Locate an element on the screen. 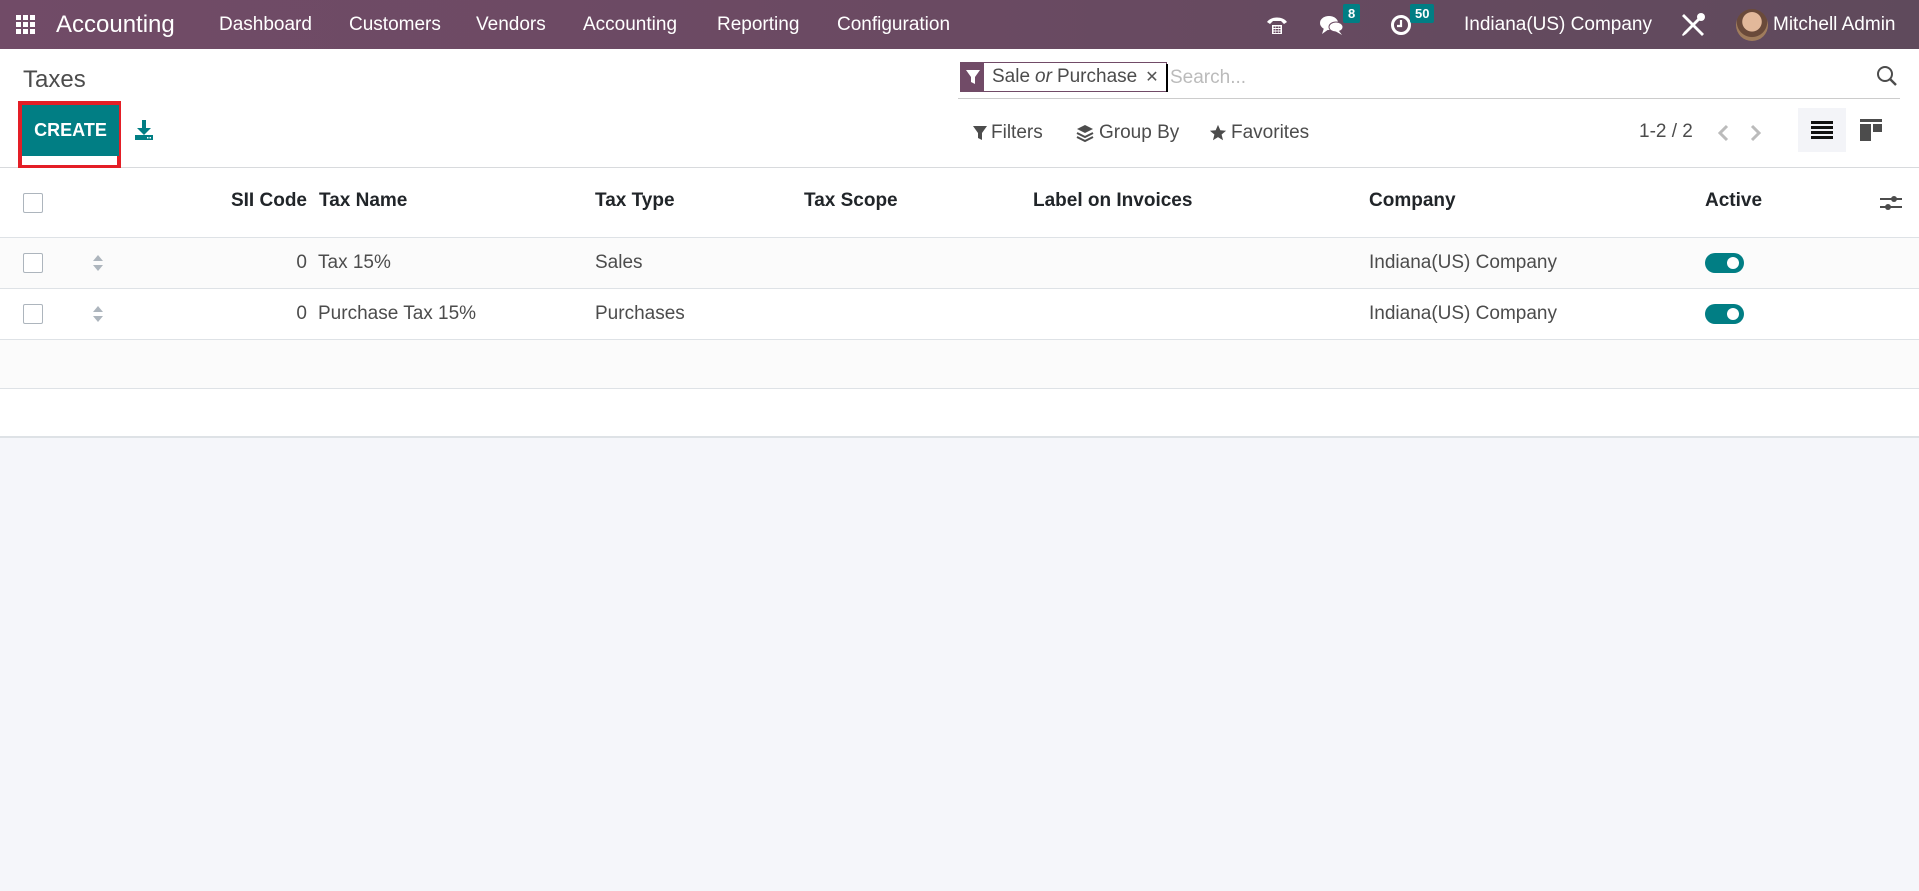 This screenshot has width=1919, height=891. kanban-view-icon is located at coordinates (1871, 130).